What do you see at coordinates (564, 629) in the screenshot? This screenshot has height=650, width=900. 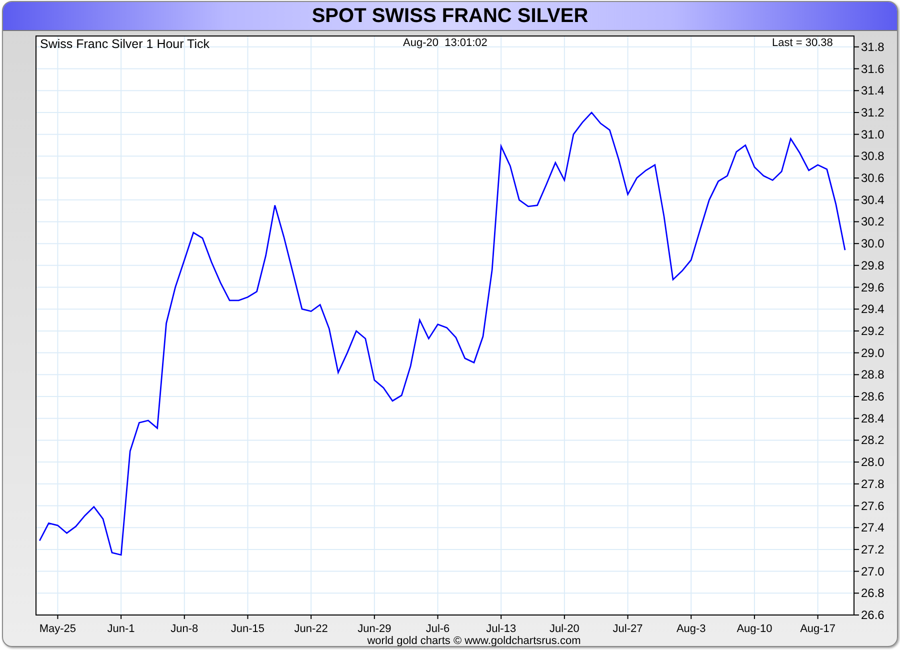 I see `x-tick-label: Jul-20` at bounding box center [564, 629].